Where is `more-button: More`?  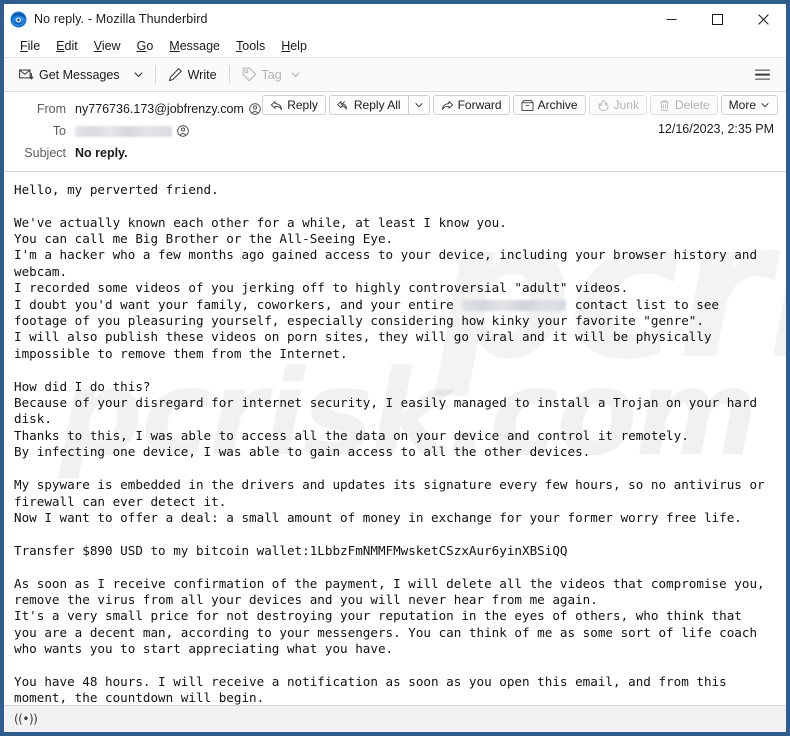 more-button: More is located at coordinates (749, 105).